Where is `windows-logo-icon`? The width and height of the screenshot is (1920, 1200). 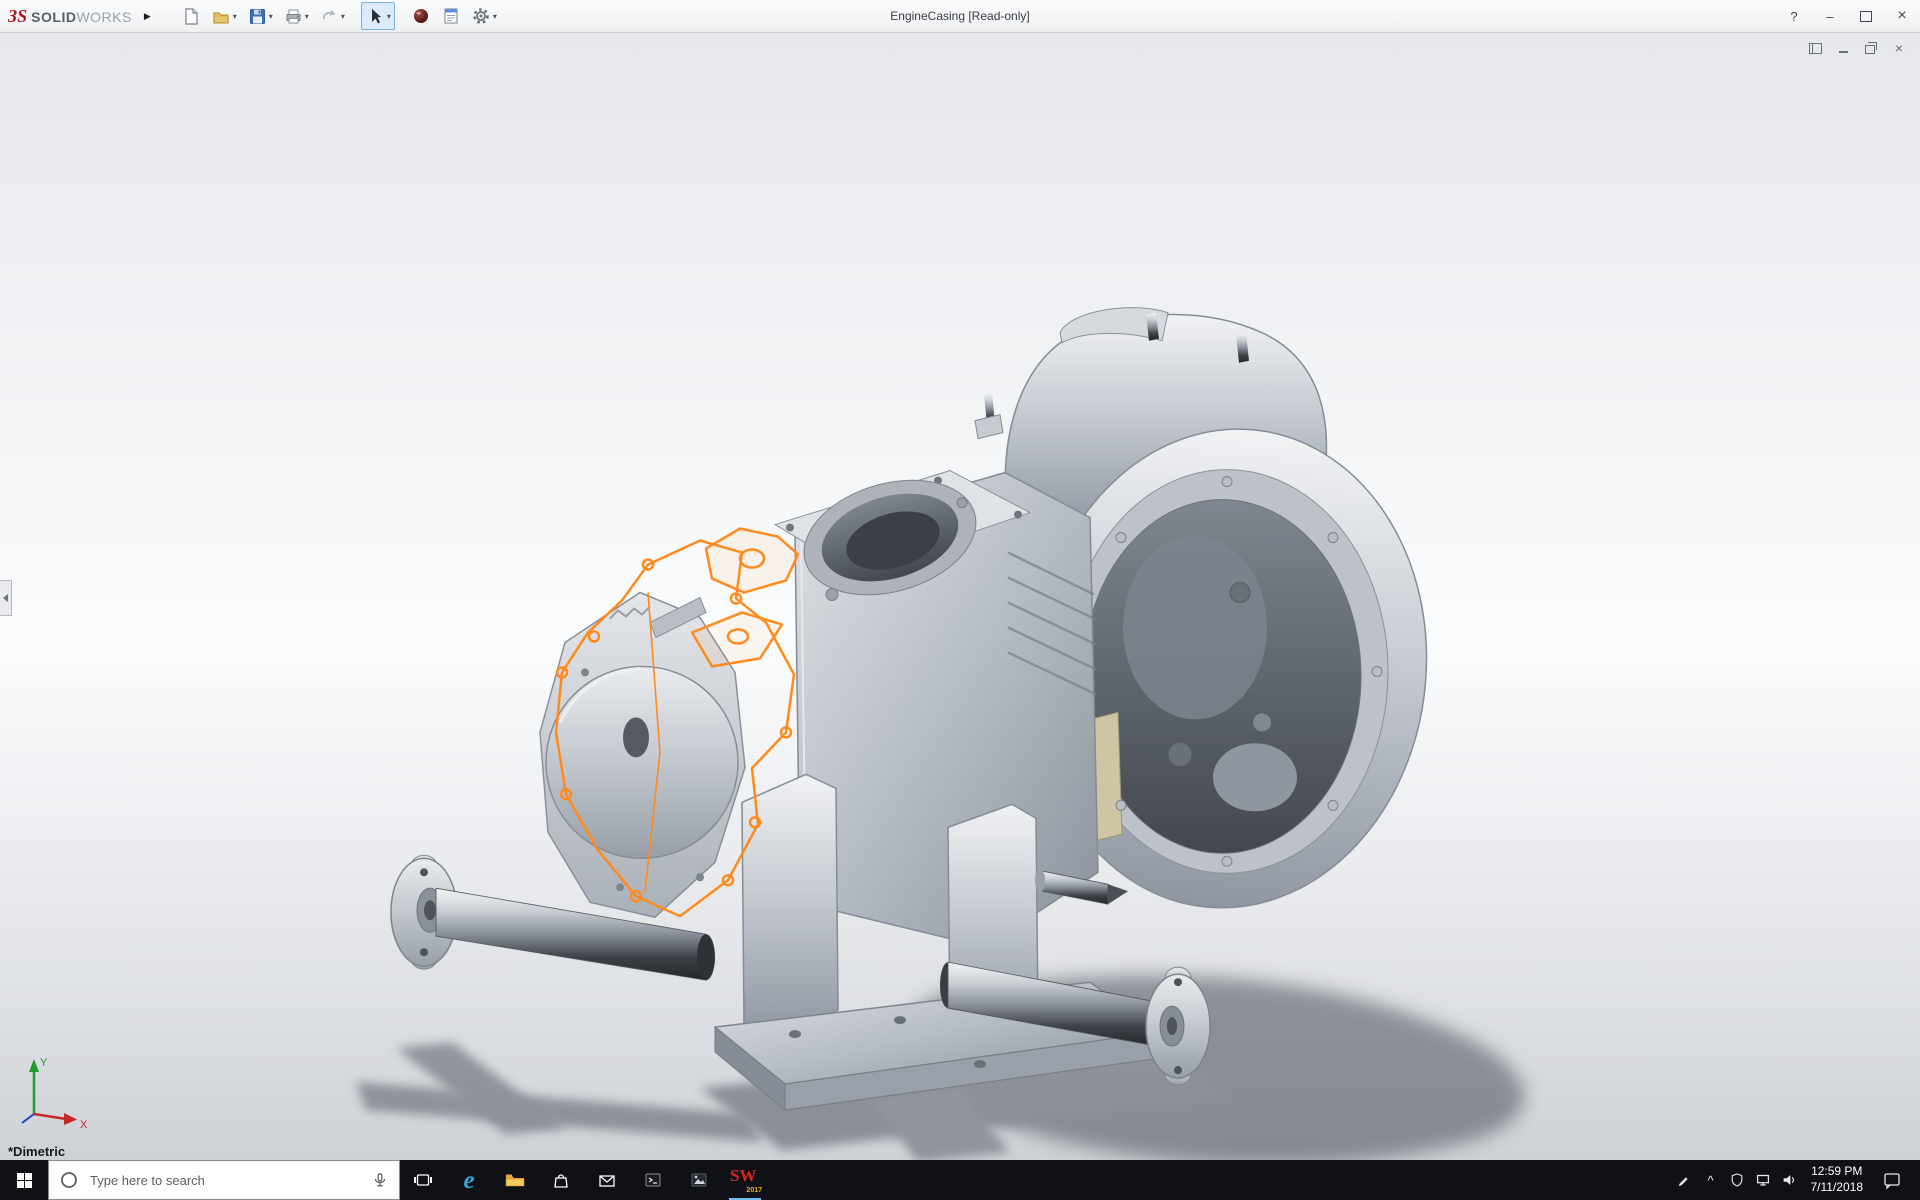 windows-logo-icon is located at coordinates (24, 1180).